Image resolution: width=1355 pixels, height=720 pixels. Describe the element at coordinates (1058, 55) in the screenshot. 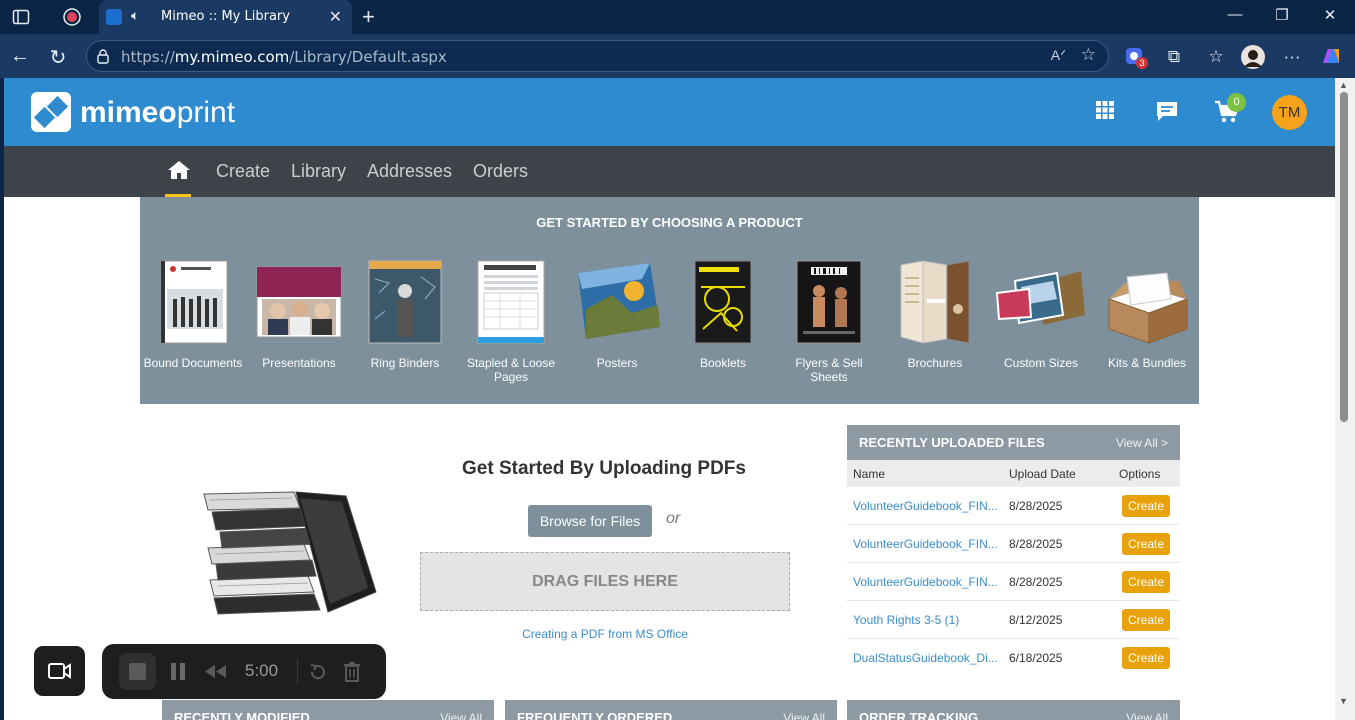

I see `read-aloud-icon: Aᐟ` at that location.